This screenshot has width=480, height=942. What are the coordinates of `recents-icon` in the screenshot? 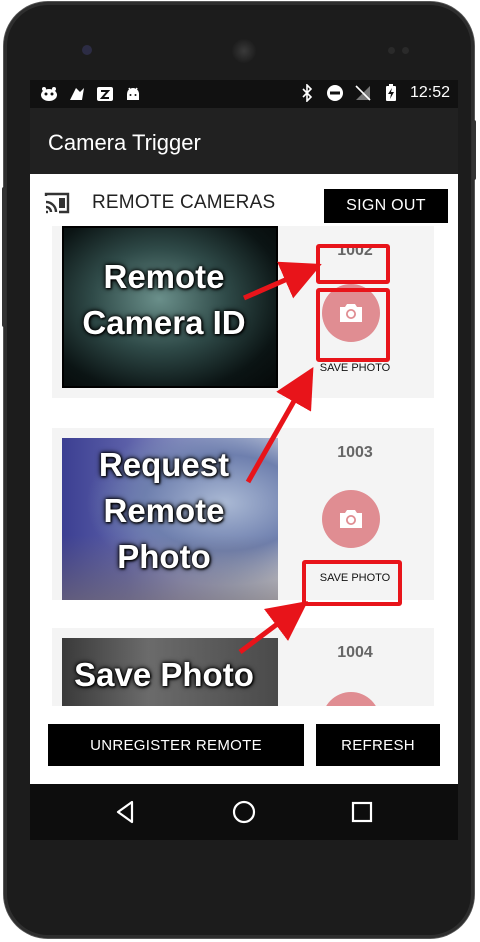 It's located at (362, 812).